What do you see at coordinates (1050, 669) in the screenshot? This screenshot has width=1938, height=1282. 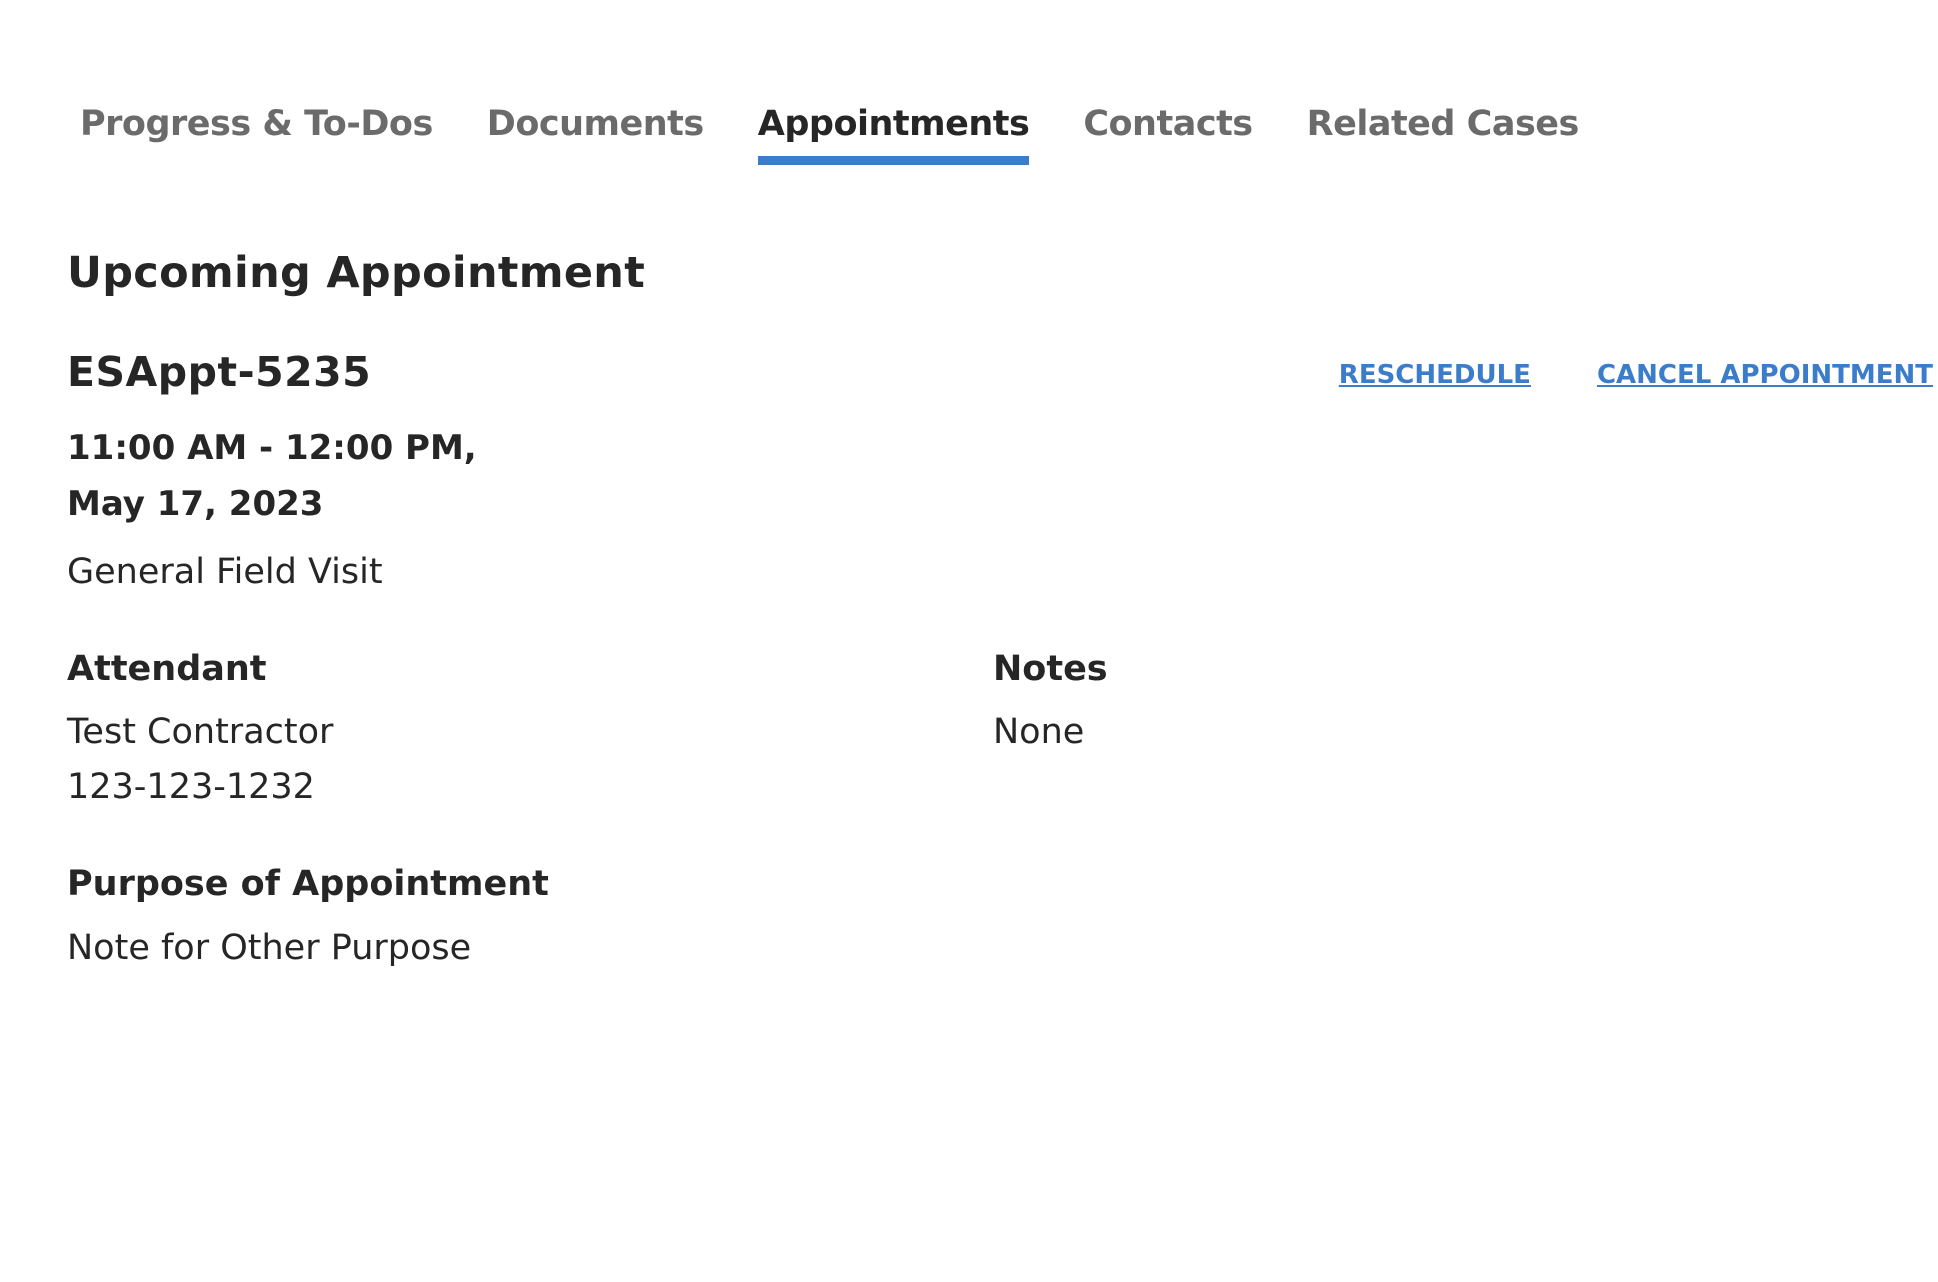 I see `notes-label: Notes` at bounding box center [1050, 669].